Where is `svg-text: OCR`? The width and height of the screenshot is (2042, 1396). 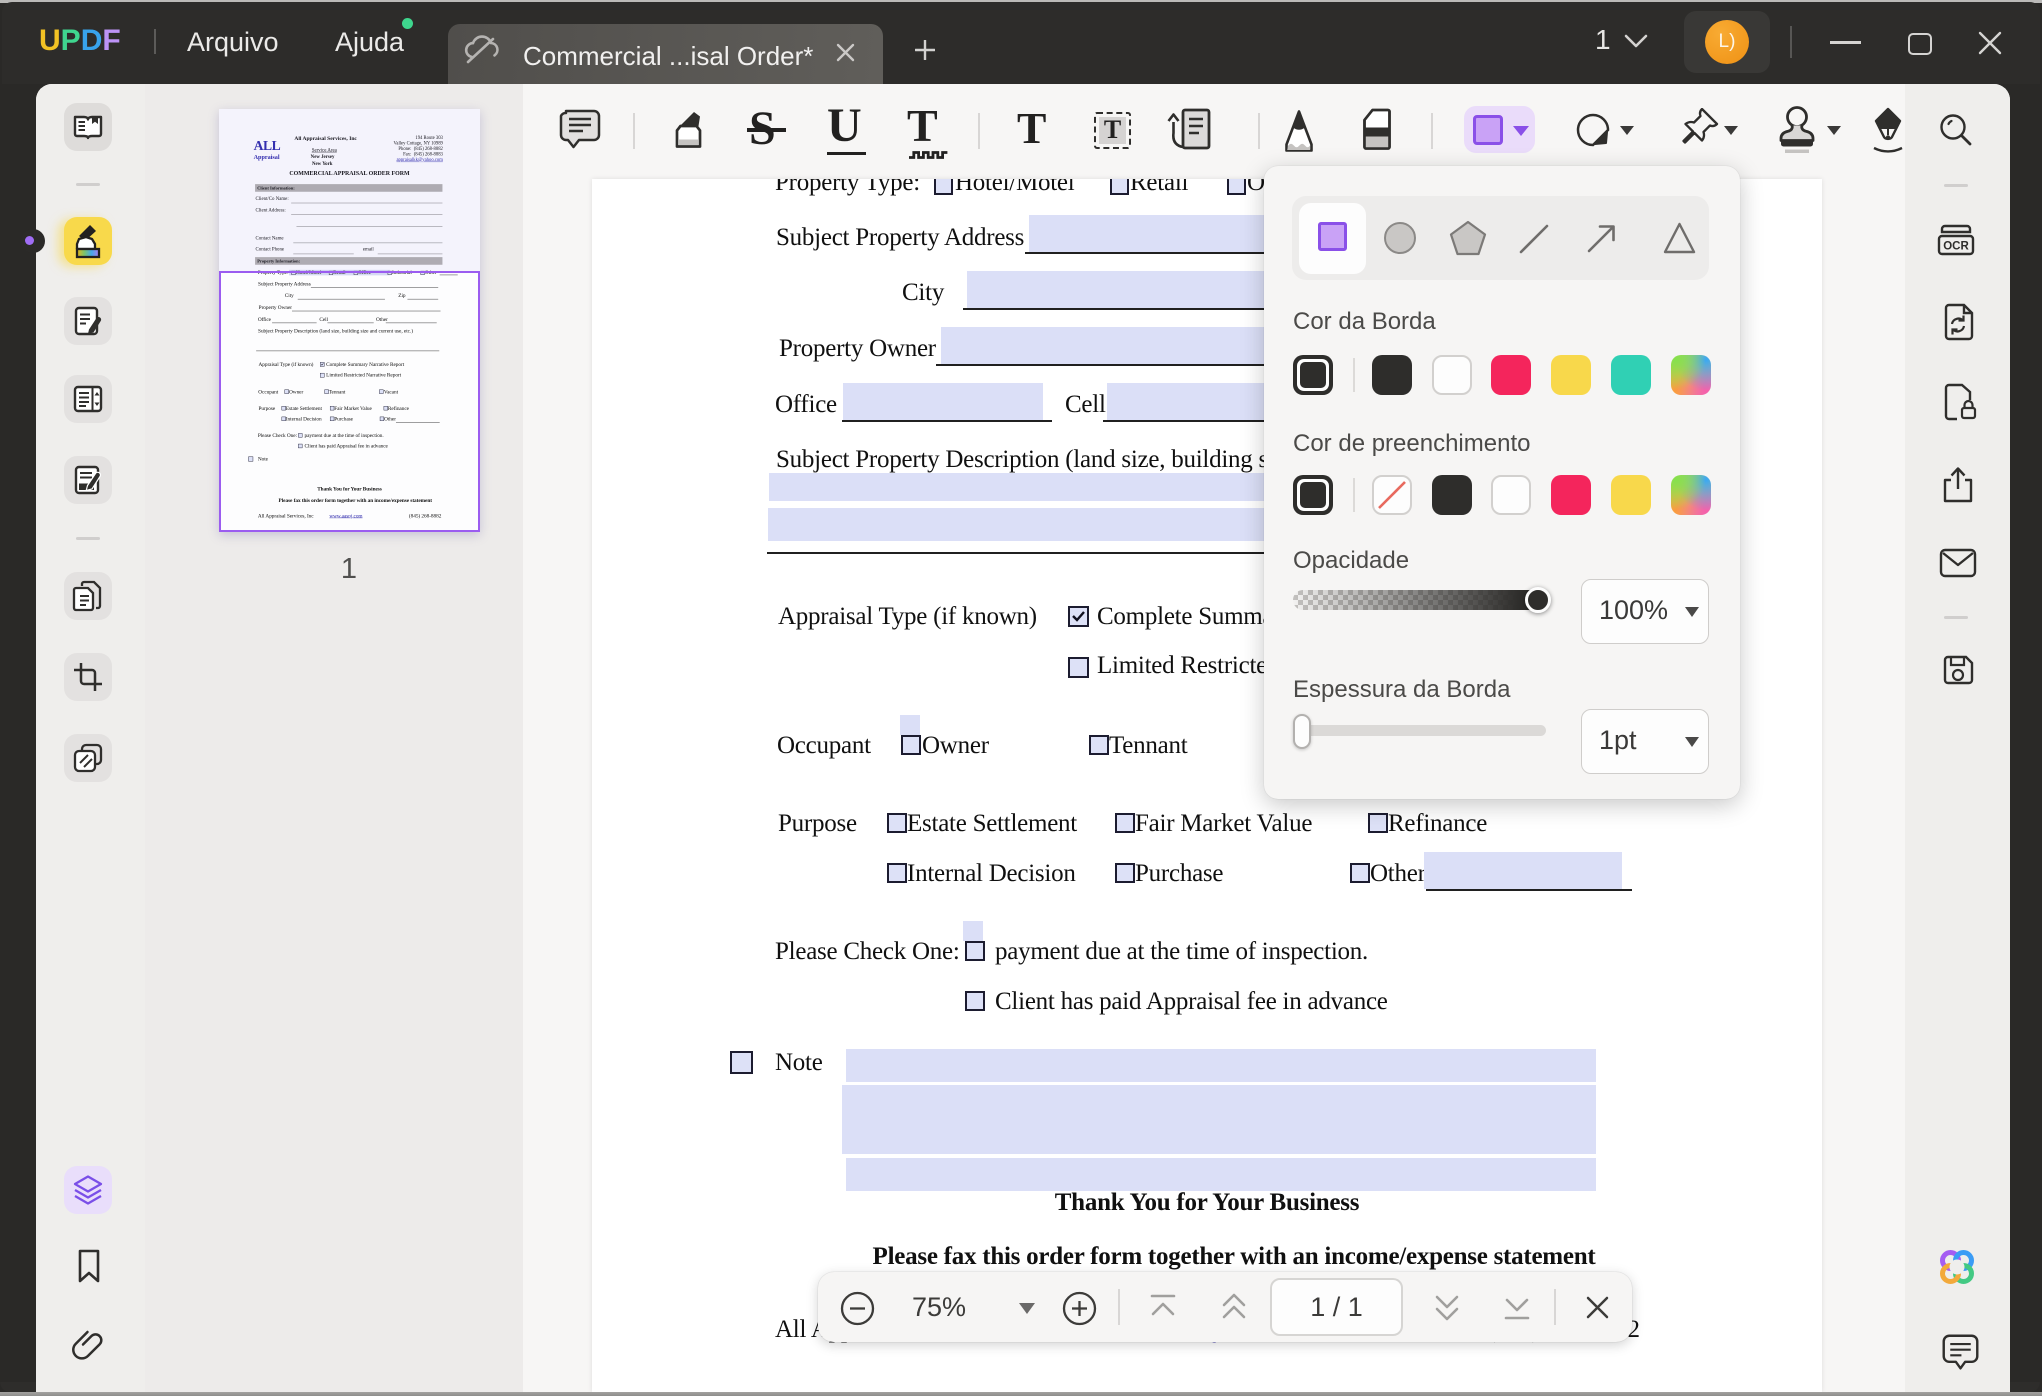 svg-text: OCR is located at coordinates (1956, 247).